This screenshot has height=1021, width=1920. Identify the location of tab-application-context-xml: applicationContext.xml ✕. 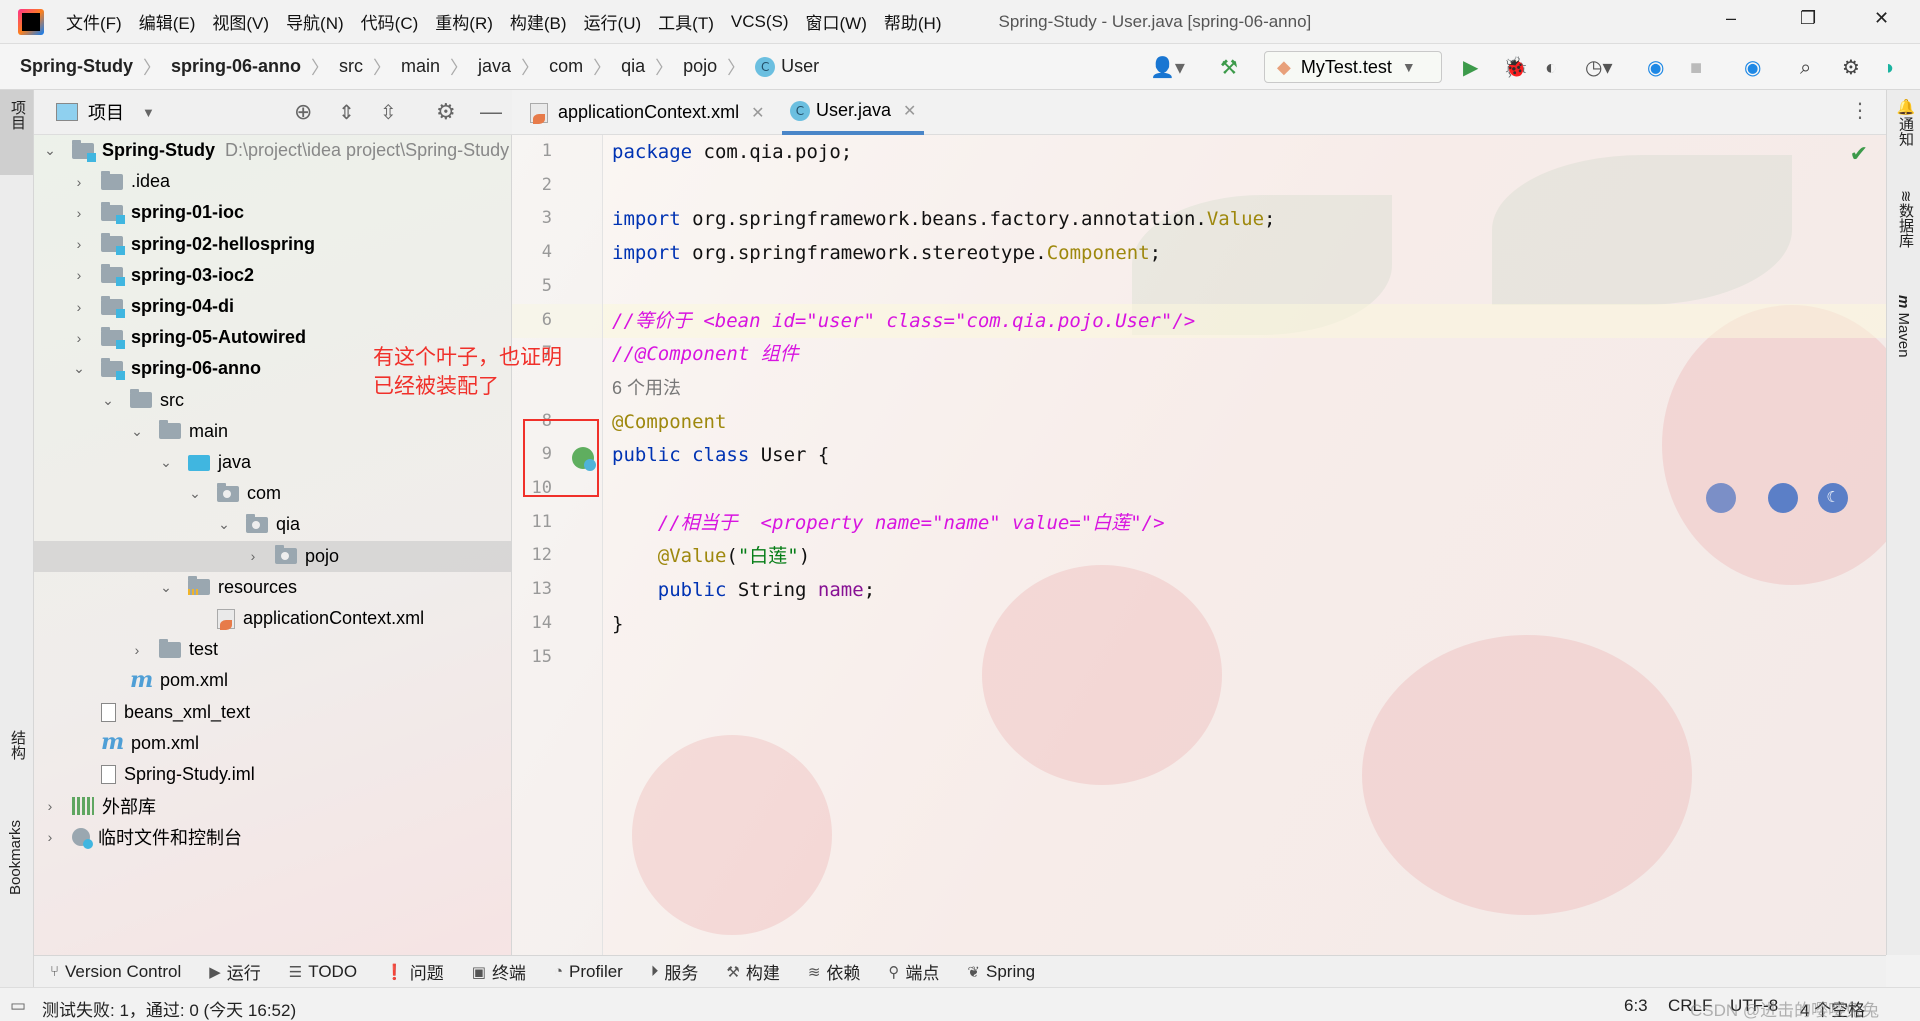
(647, 112).